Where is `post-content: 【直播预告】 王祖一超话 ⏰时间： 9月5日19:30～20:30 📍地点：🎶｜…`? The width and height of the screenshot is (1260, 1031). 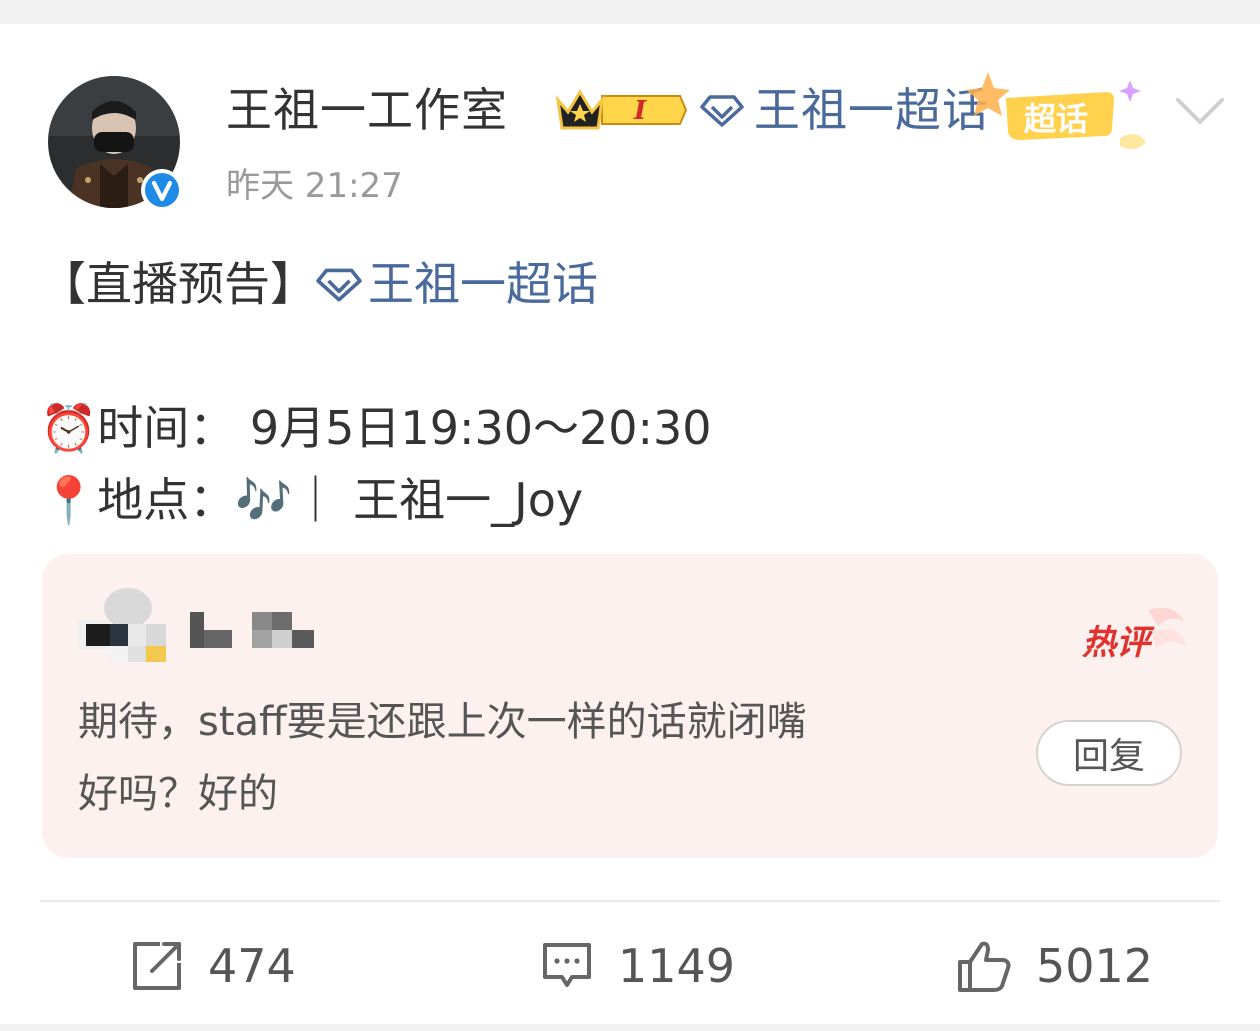 post-content: 【直播预告】 王祖一超话 ⏰时间： 9月5日19:30～20:30 📍地点：🎶｜… is located at coordinates (376, 392).